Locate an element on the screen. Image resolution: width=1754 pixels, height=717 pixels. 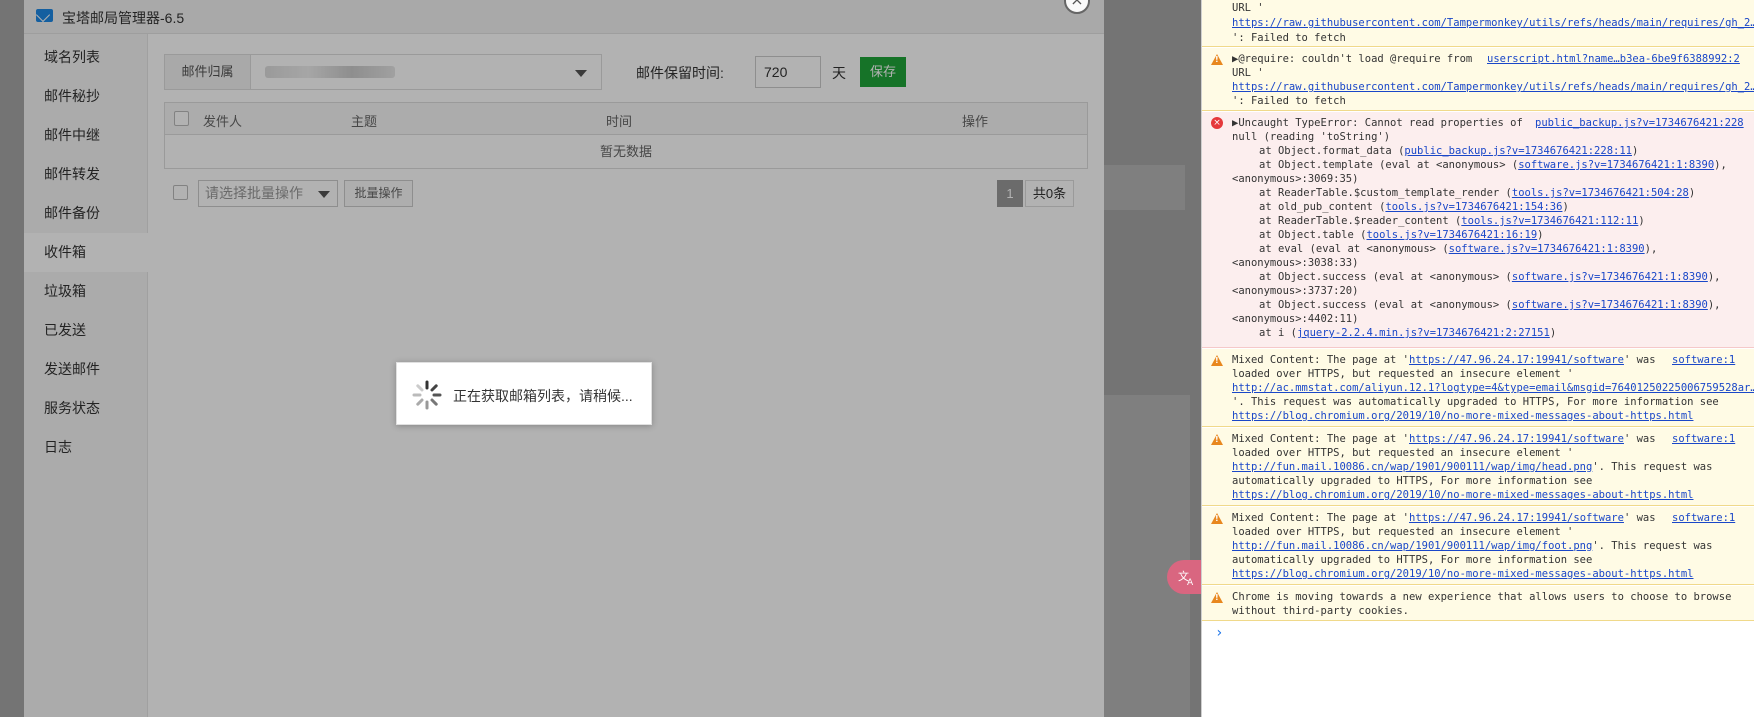
stack-frame-cont: <anonymous>:3069:35) is located at coordinates (1295, 179).